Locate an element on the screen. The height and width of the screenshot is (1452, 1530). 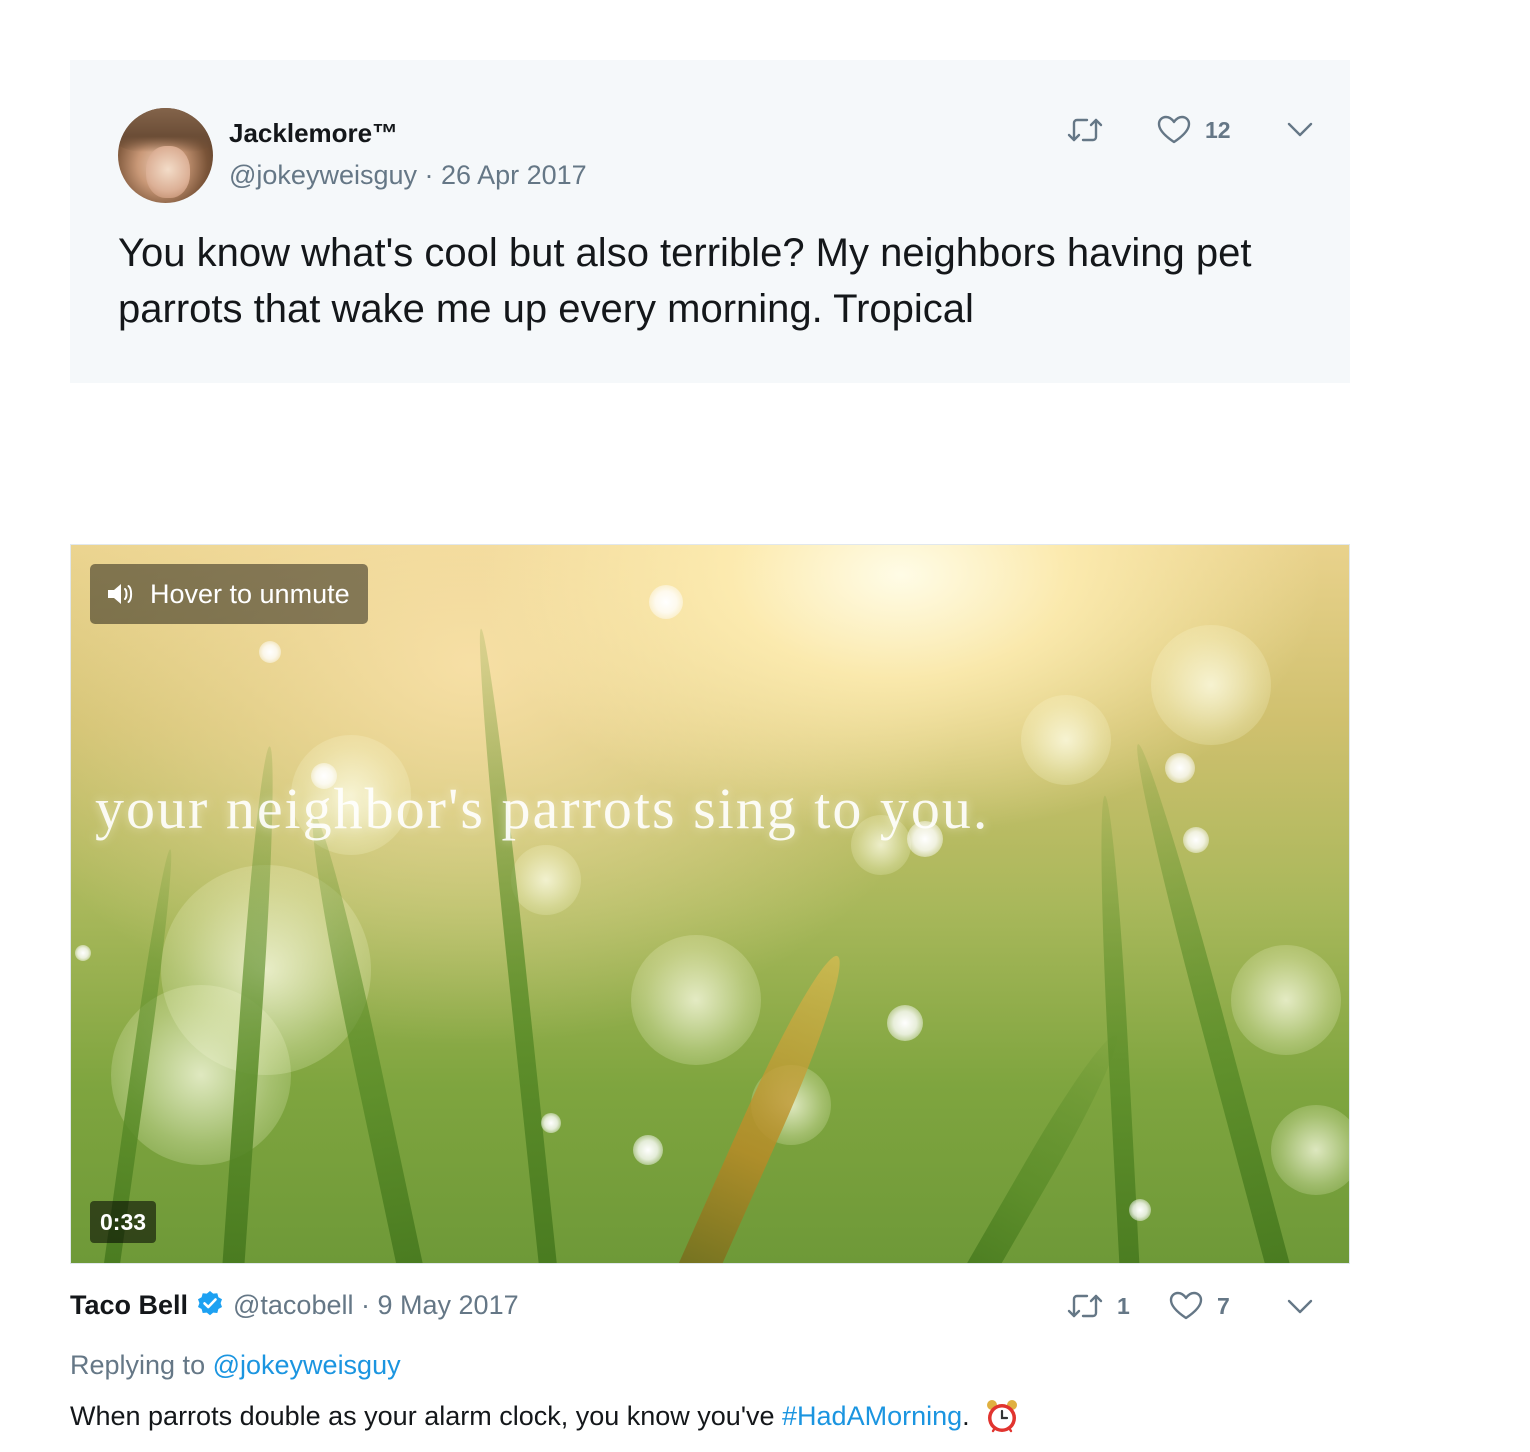
hover-to-unmute-button: Hover to unmute is located at coordinates (229, 594).